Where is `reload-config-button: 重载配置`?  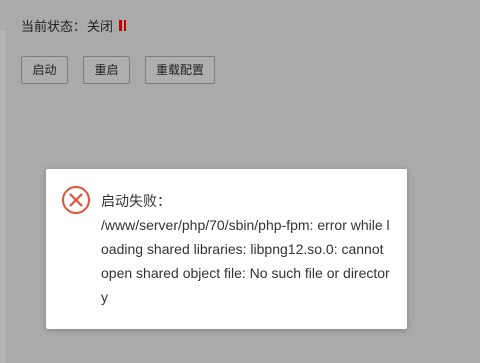 reload-config-button: 重载配置 is located at coordinates (180, 70).